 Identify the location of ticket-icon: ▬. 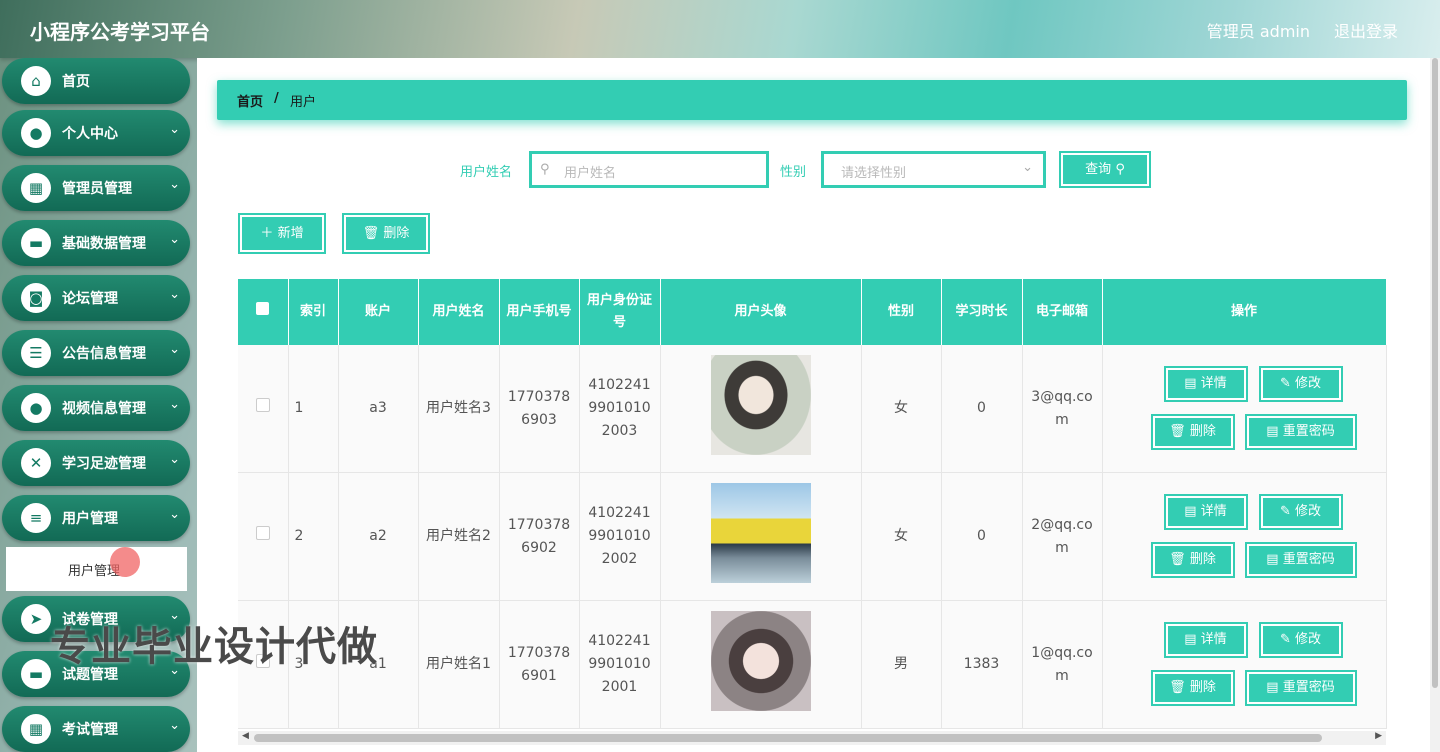
(36, 674).